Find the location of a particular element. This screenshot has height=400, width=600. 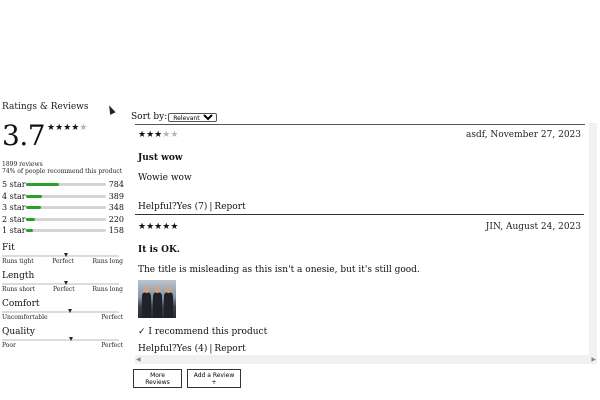

rating-breakdown-row: 1 star 158 is located at coordinates (63, 231).